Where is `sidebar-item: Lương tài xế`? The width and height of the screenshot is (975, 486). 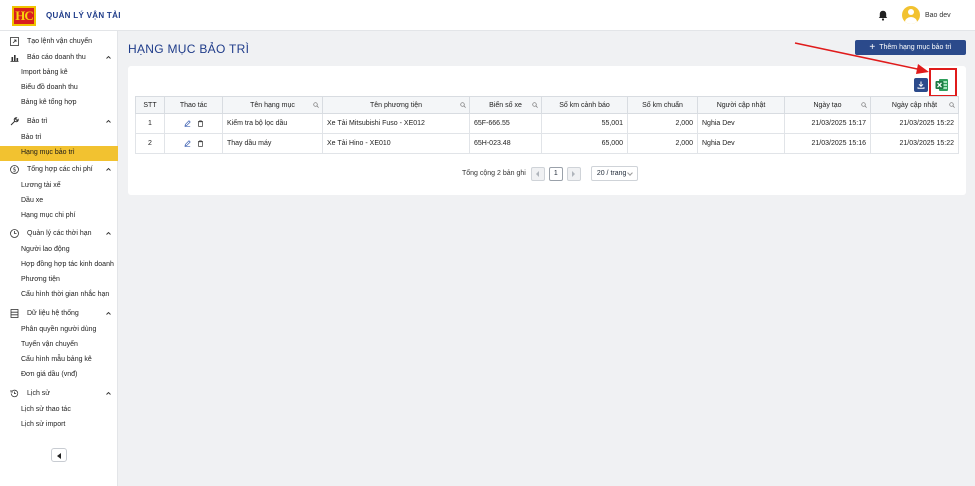
sidebar-item: Lương tài xế is located at coordinates (59, 186).